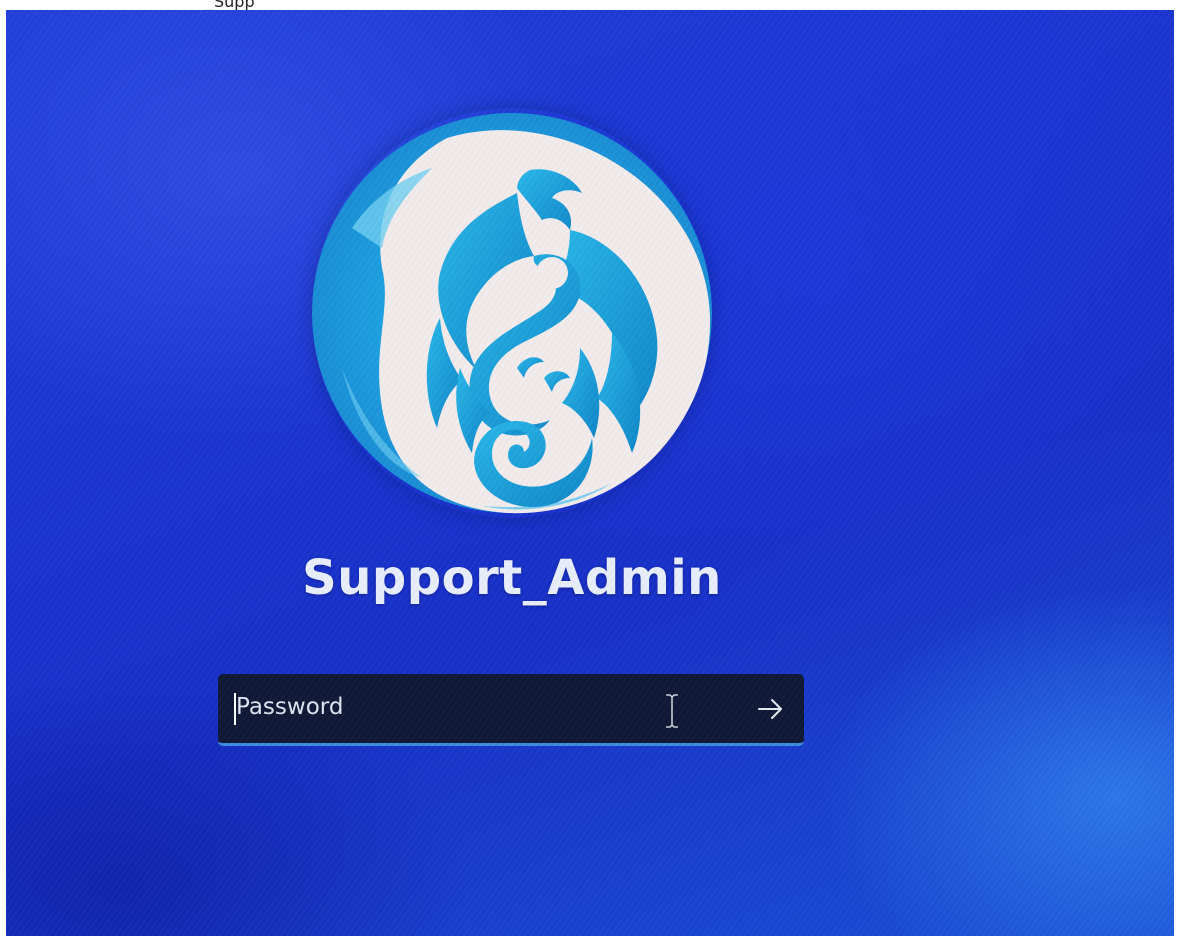 The width and height of the screenshot is (1178, 940). What do you see at coordinates (474, 707) in the screenshot?
I see `password-input` at bounding box center [474, 707].